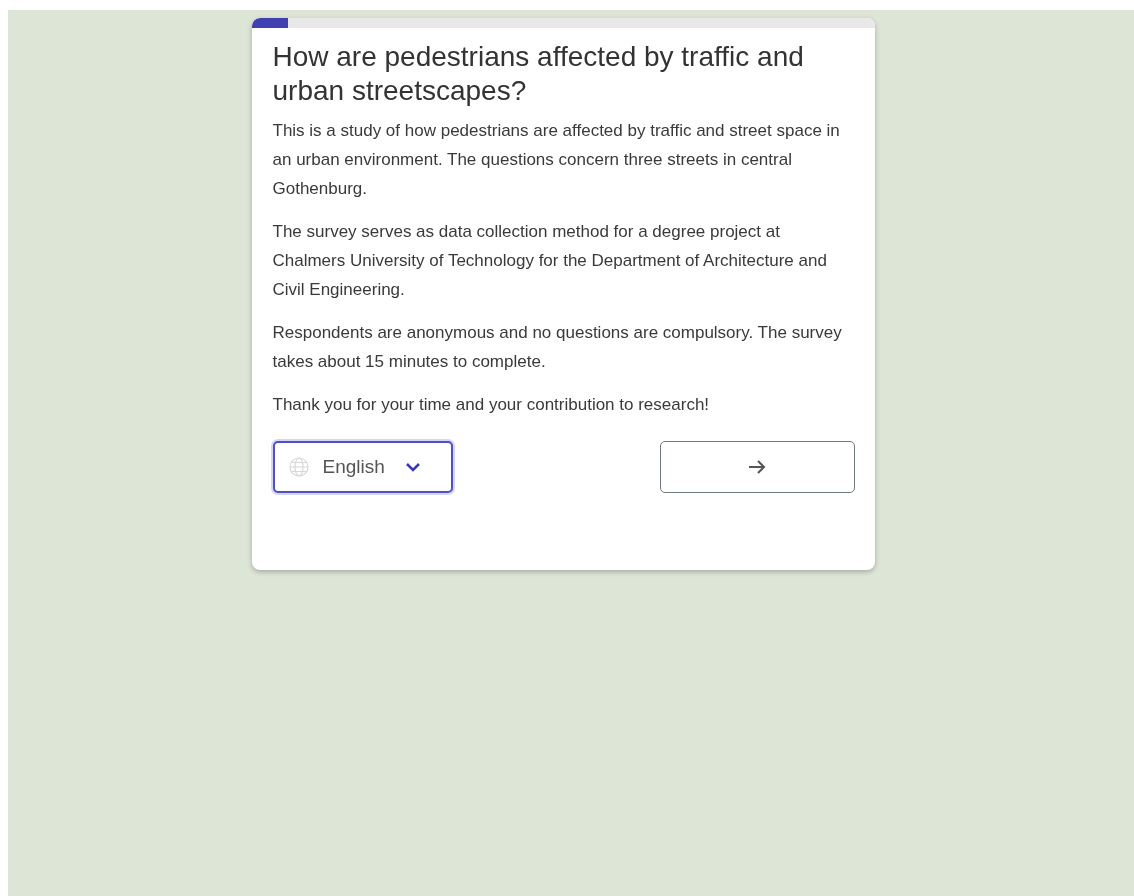 The width and height of the screenshot is (1134, 896). I want to click on next-button, so click(757, 467).